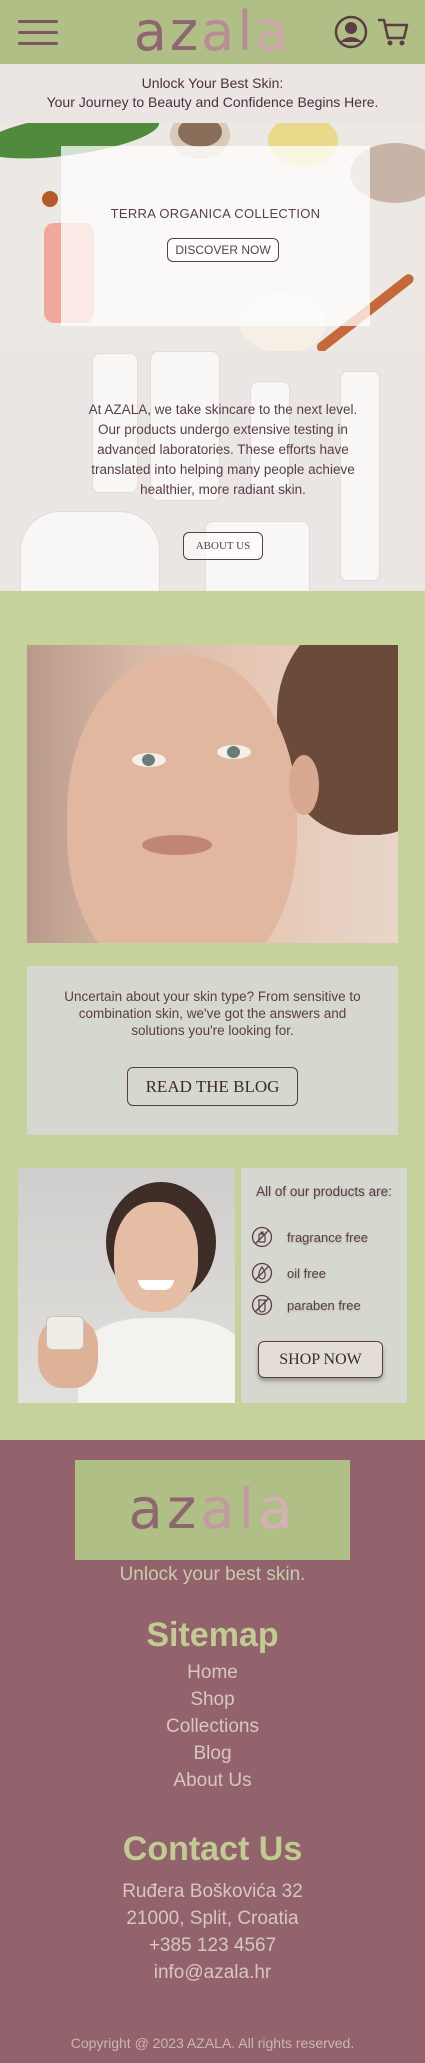 The image size is (425, 2063). Describe the element at coordinates (212, 1918) in the screenshot. I see `contact-city: 21000, Split, Croatia` at that location.